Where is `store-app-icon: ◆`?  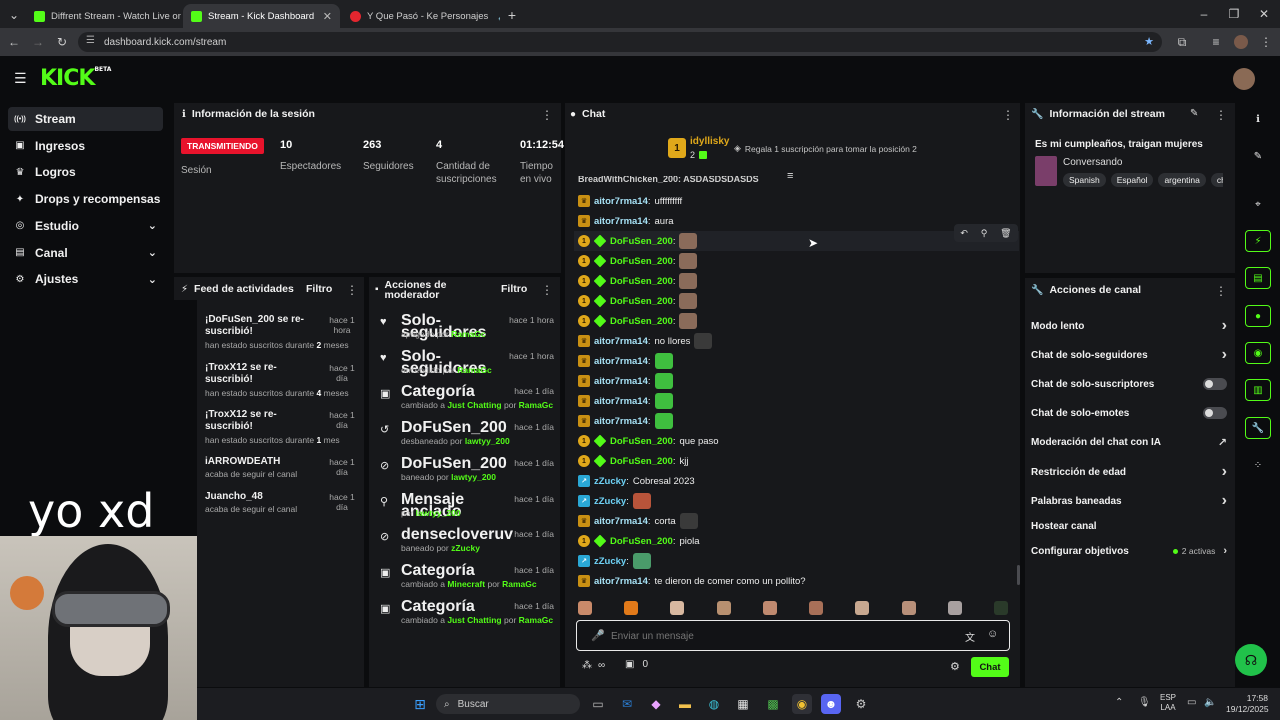 store-app-icon: ◆ is located at coordinates (656, 704).